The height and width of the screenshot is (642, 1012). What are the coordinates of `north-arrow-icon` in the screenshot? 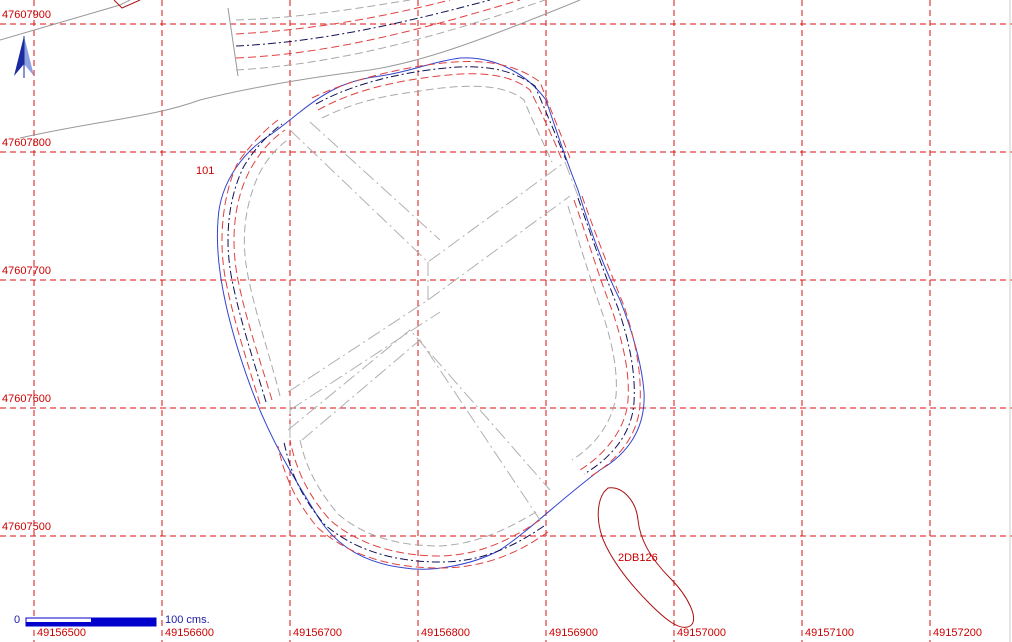 It's located at (24, 57).